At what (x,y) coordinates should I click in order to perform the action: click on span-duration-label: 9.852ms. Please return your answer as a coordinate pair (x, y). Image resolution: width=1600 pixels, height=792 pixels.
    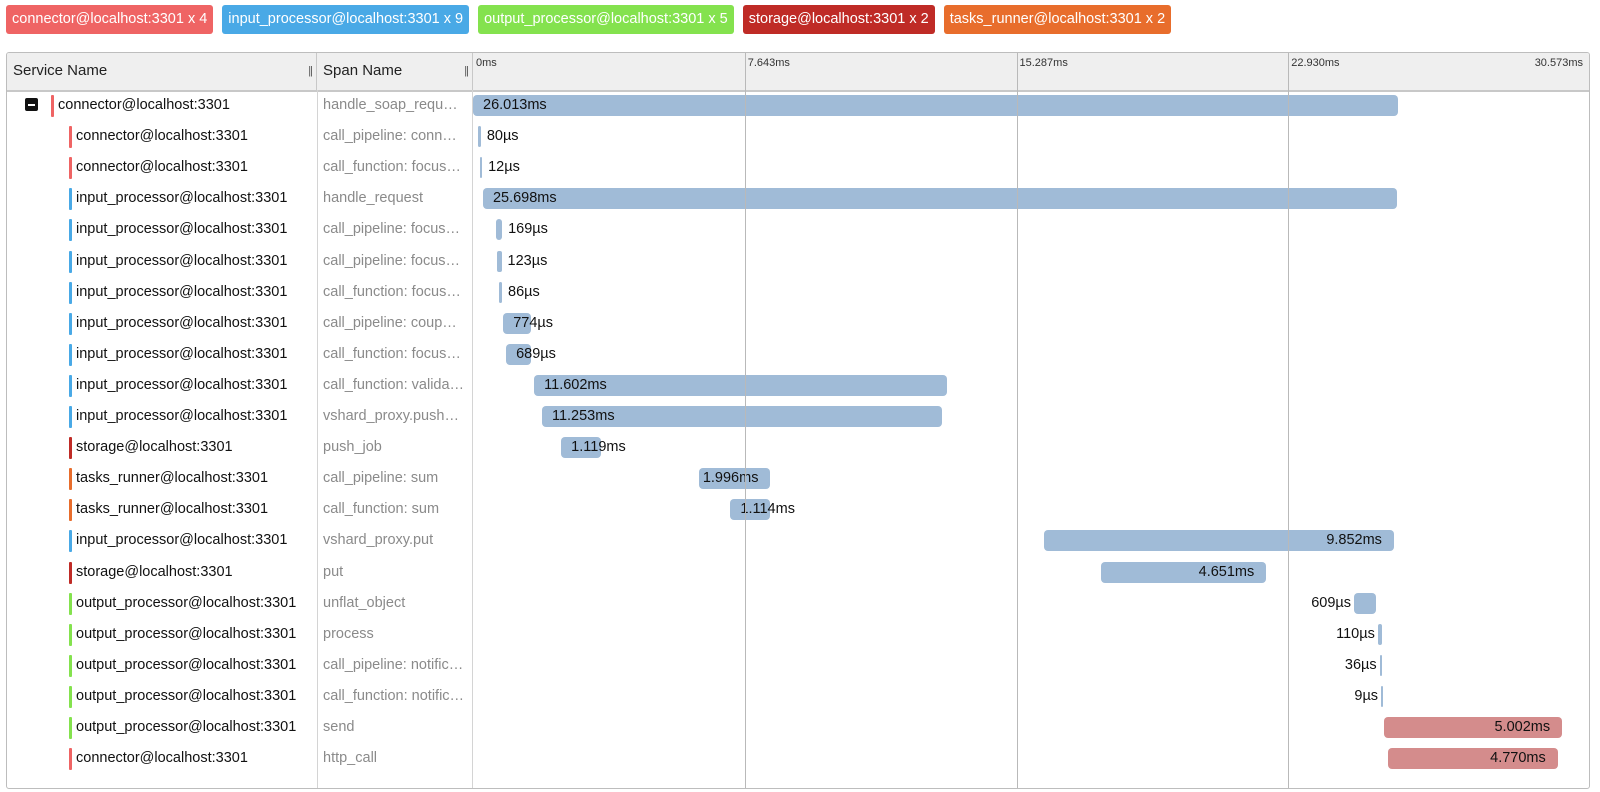
    Looking at the image, I should click on (1354, 540).